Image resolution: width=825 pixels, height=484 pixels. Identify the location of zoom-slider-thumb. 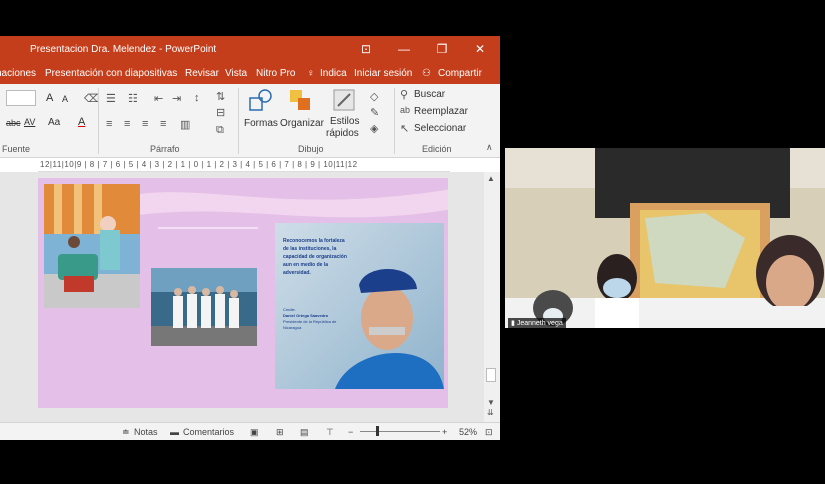
(377, 431).